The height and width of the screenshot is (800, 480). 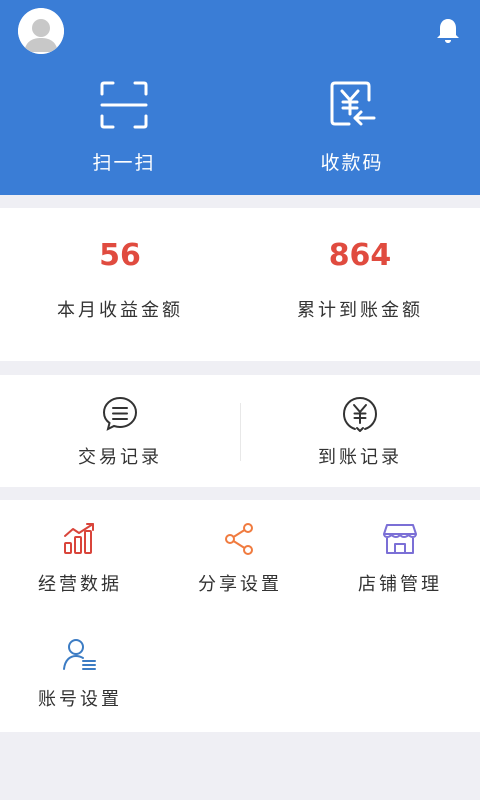 I want to click on scan-label: 扫一扫, so click(x=124, y=163).